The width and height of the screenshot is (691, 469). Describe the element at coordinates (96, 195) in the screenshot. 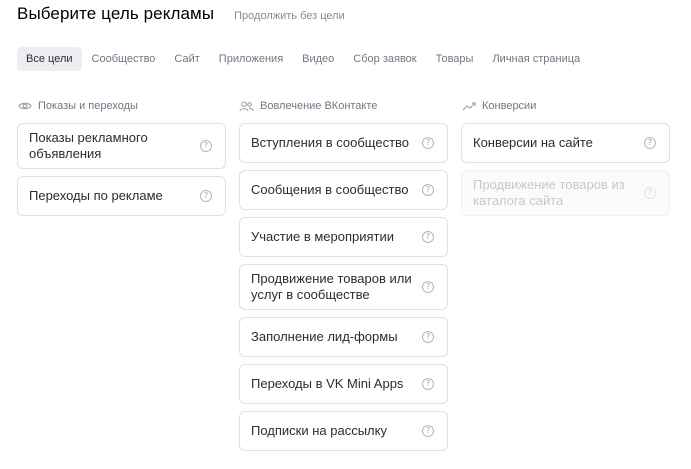

I see `goal-card-label: Переходы по рекламе` at that location.